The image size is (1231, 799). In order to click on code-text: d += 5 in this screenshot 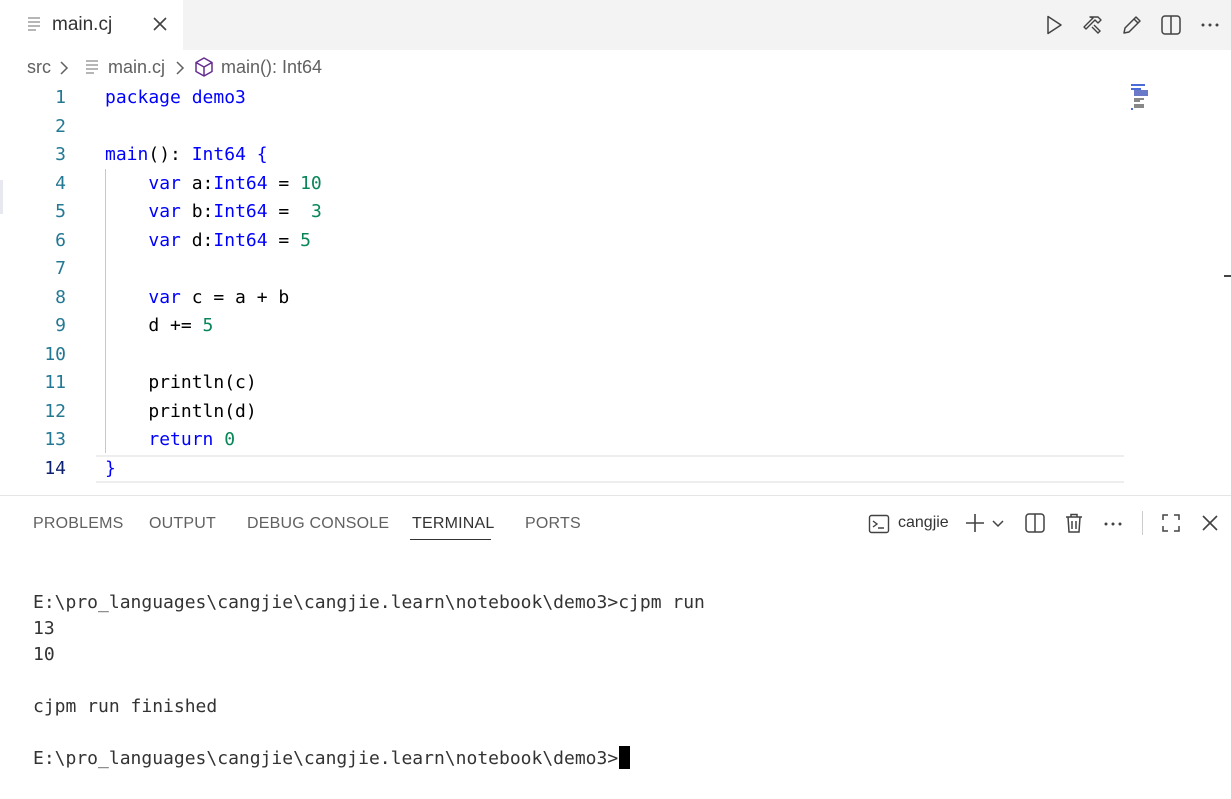, I will do `click(159, 325)`.